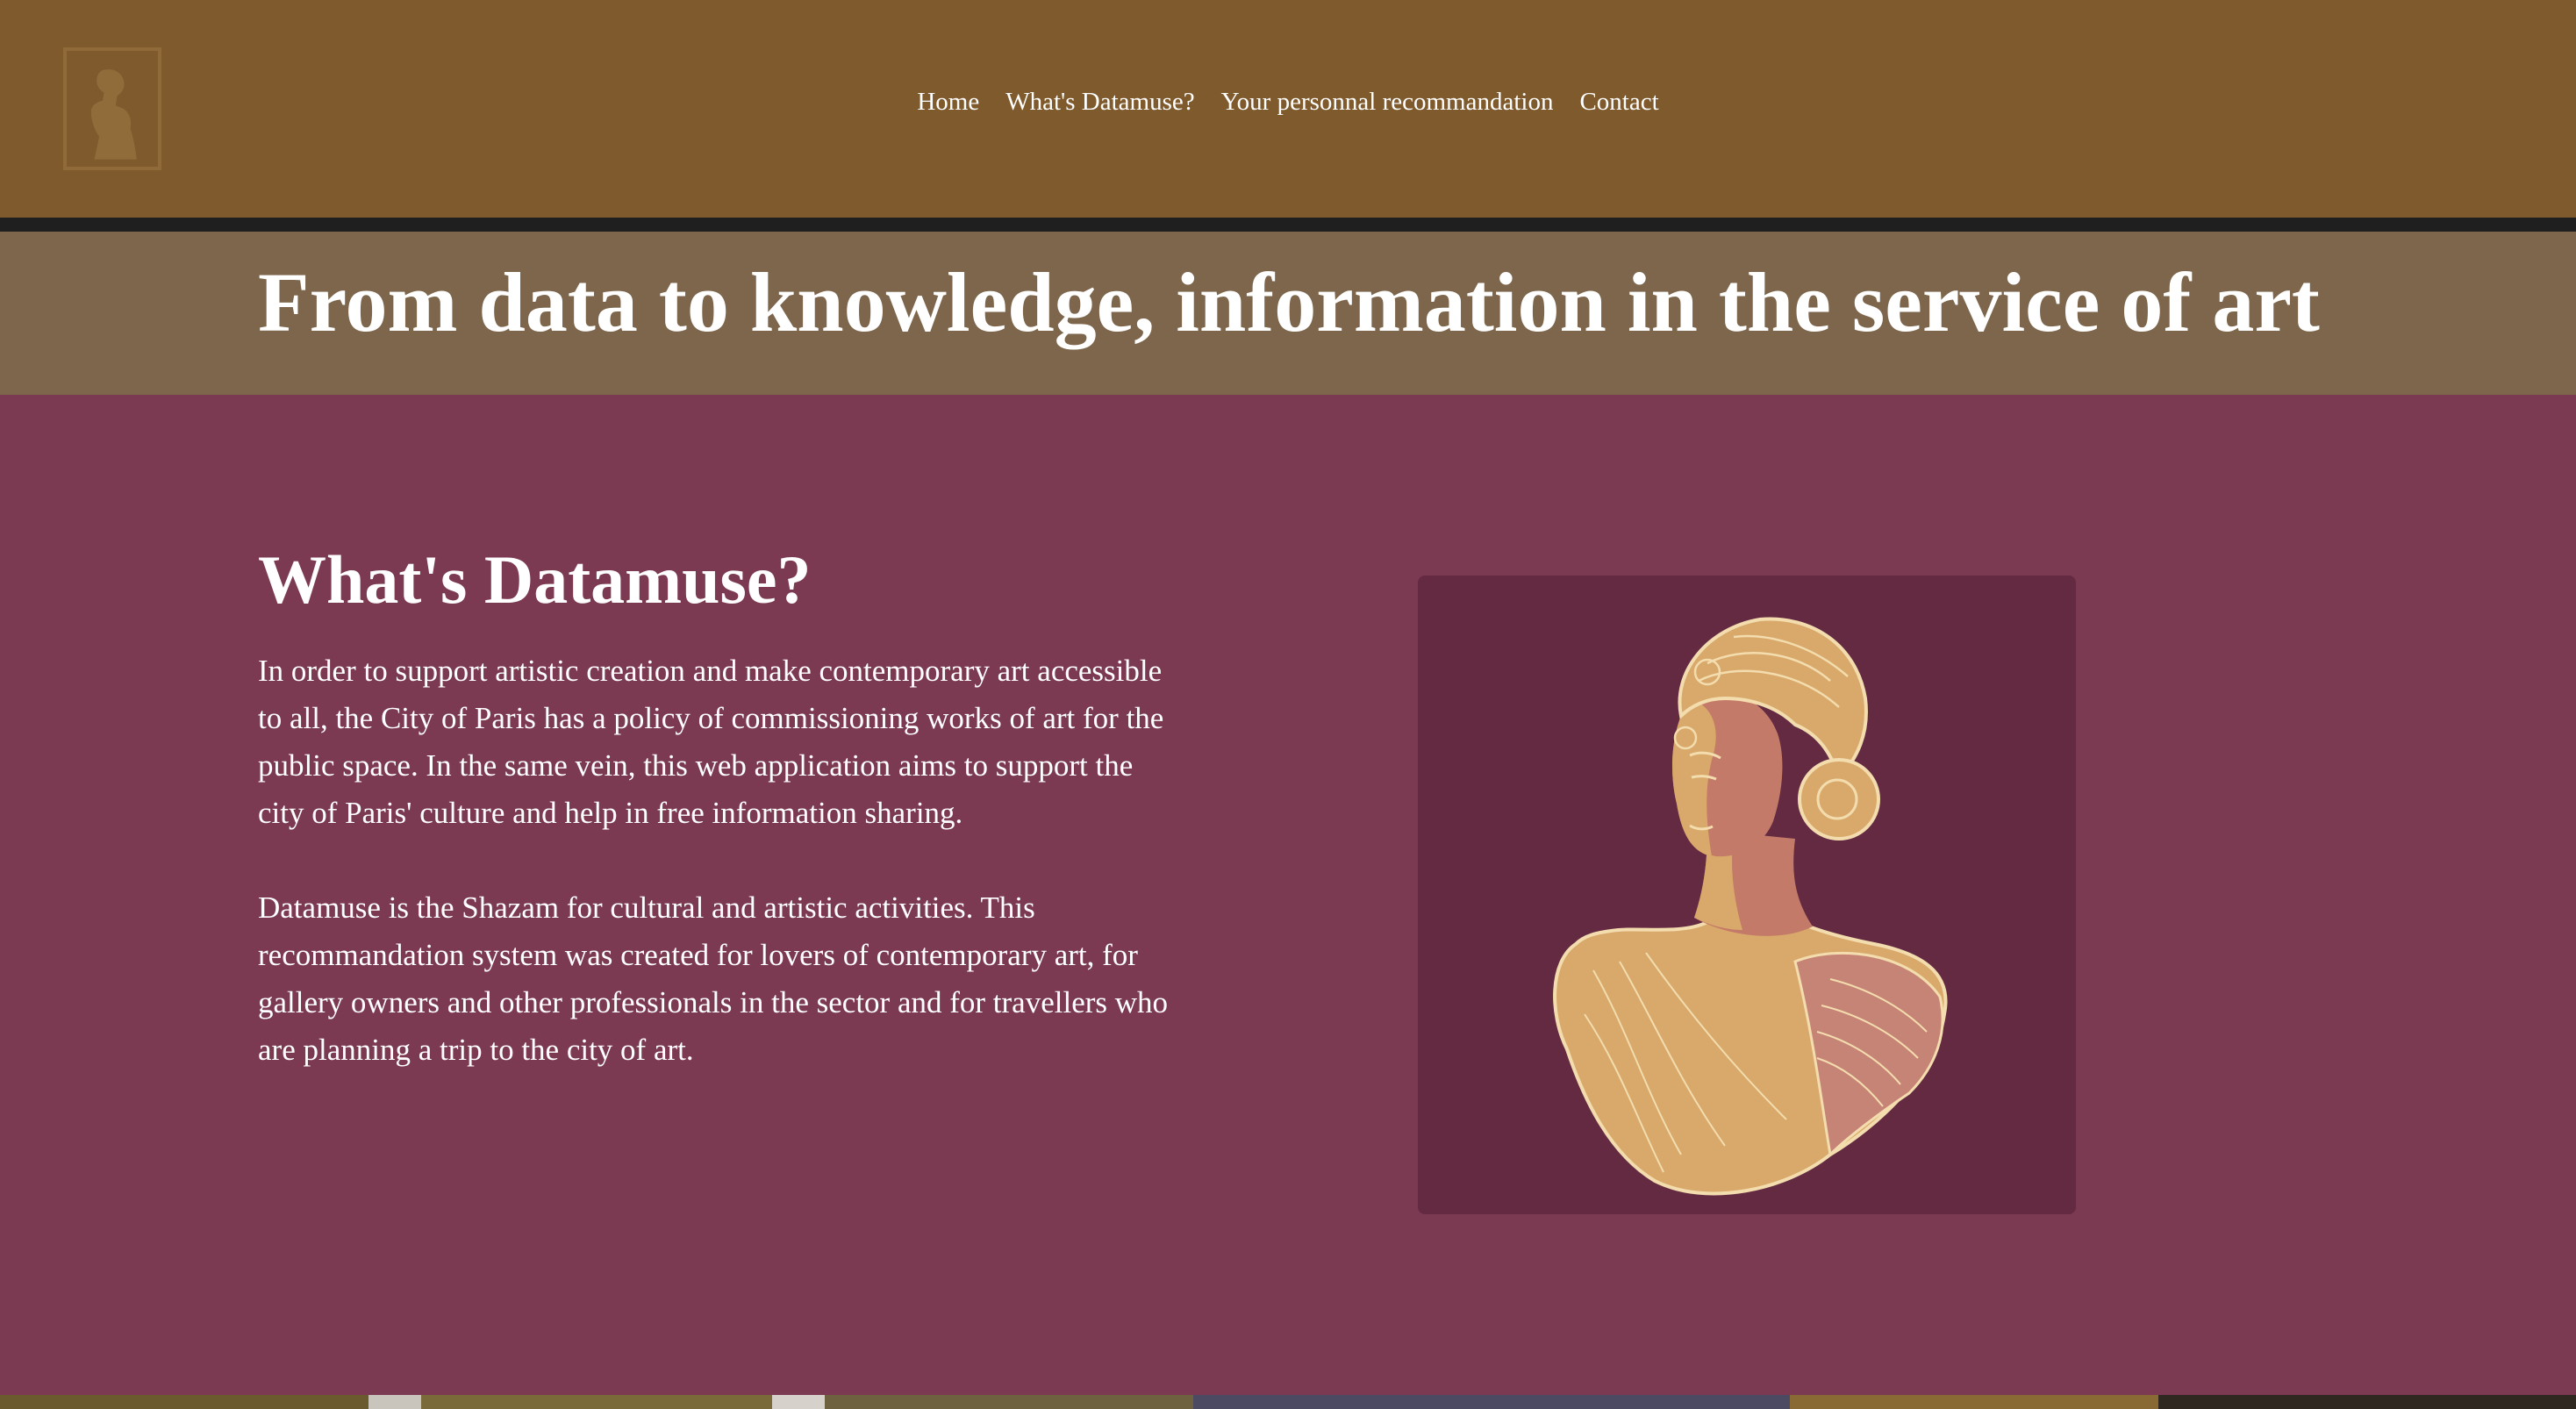 Image resolution: width=2576 pixels, height=1409 pixels. I want to click on bust-illustration, so click(1747, 895).